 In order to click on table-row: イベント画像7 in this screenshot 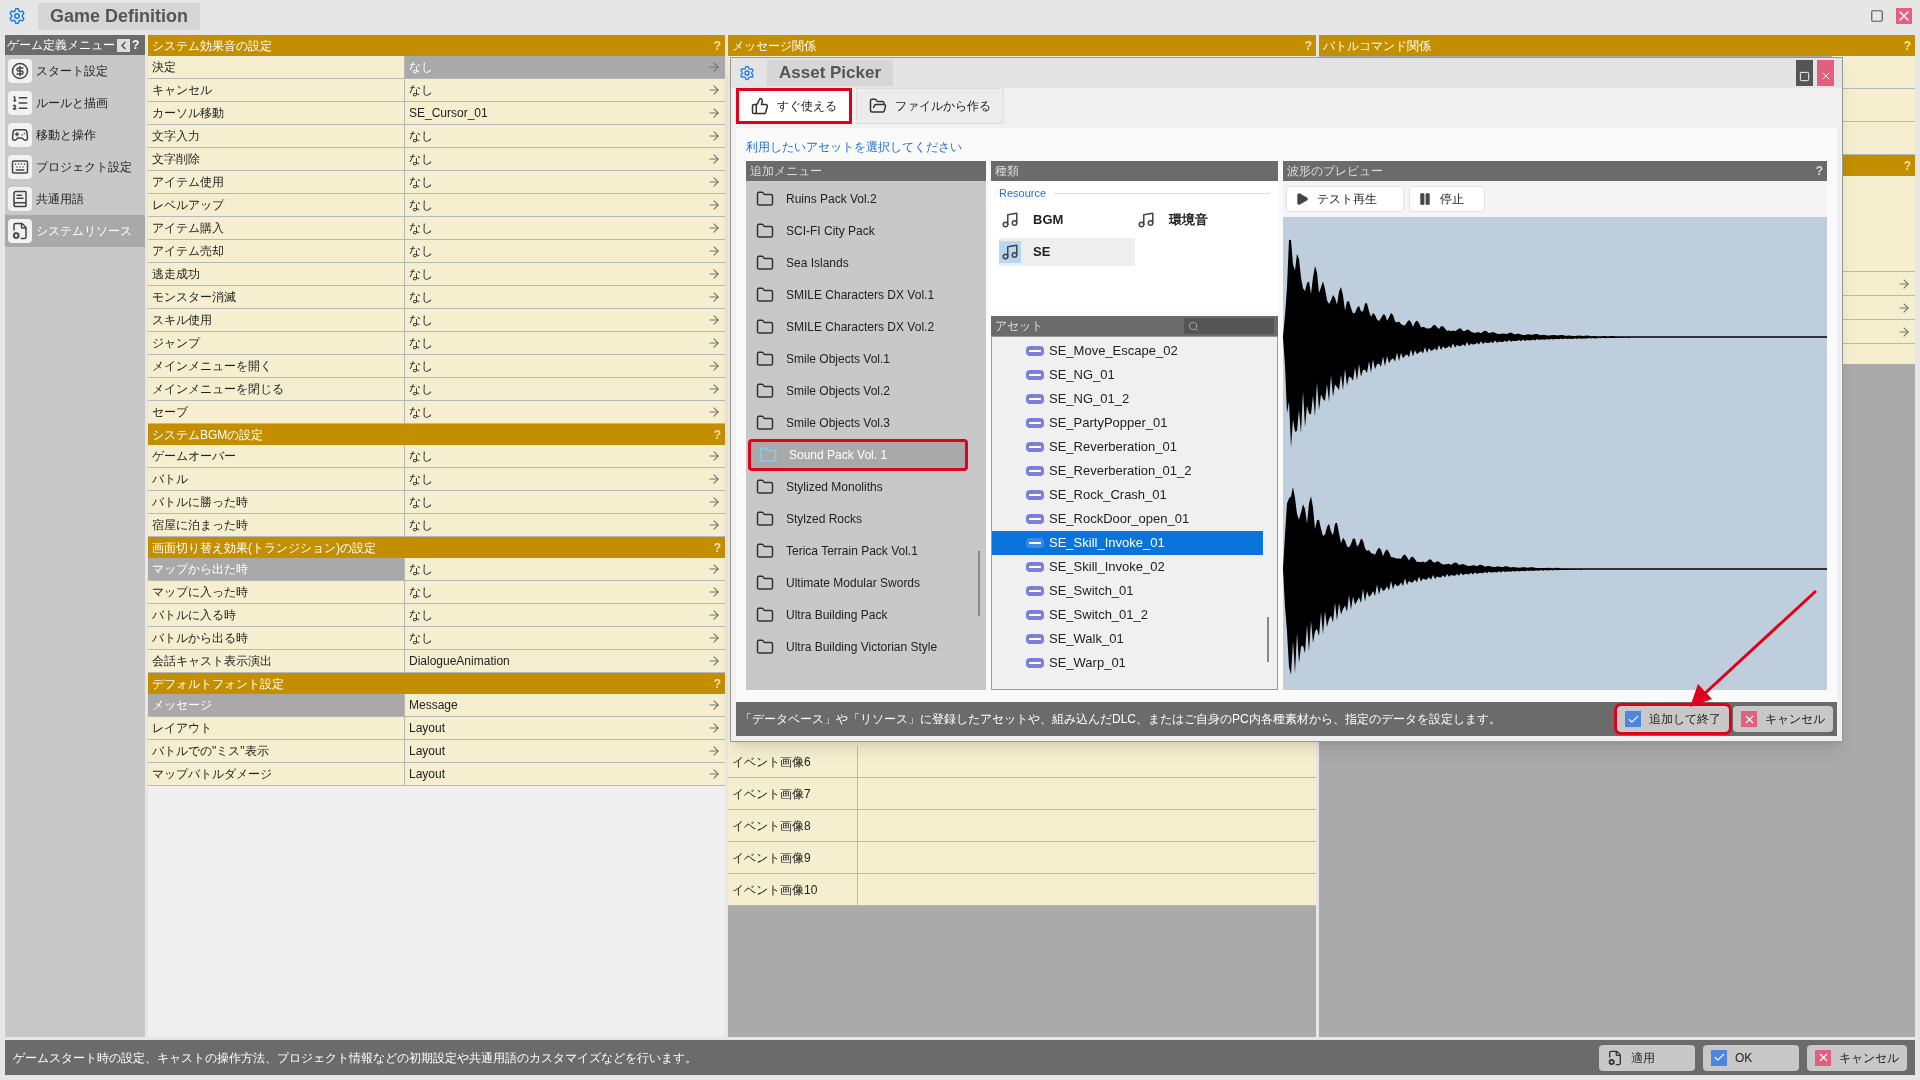, I will do `click(1022, 794)`.